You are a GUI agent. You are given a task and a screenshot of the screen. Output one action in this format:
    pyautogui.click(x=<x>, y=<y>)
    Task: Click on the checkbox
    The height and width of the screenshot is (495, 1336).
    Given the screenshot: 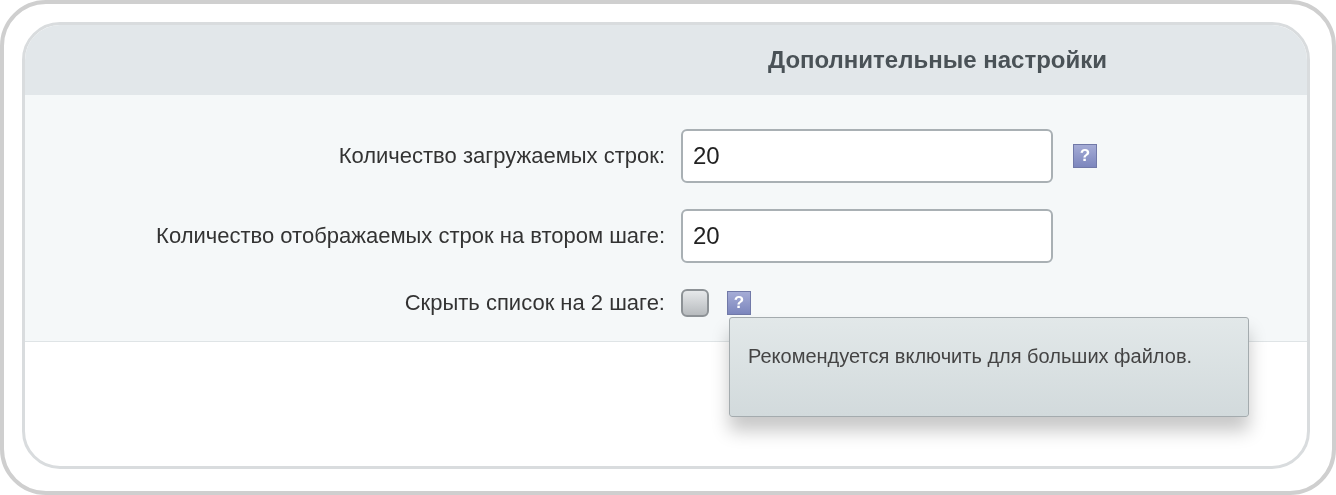 What is the action you would take?
    pyautogui.click(x=695, y=303)
    